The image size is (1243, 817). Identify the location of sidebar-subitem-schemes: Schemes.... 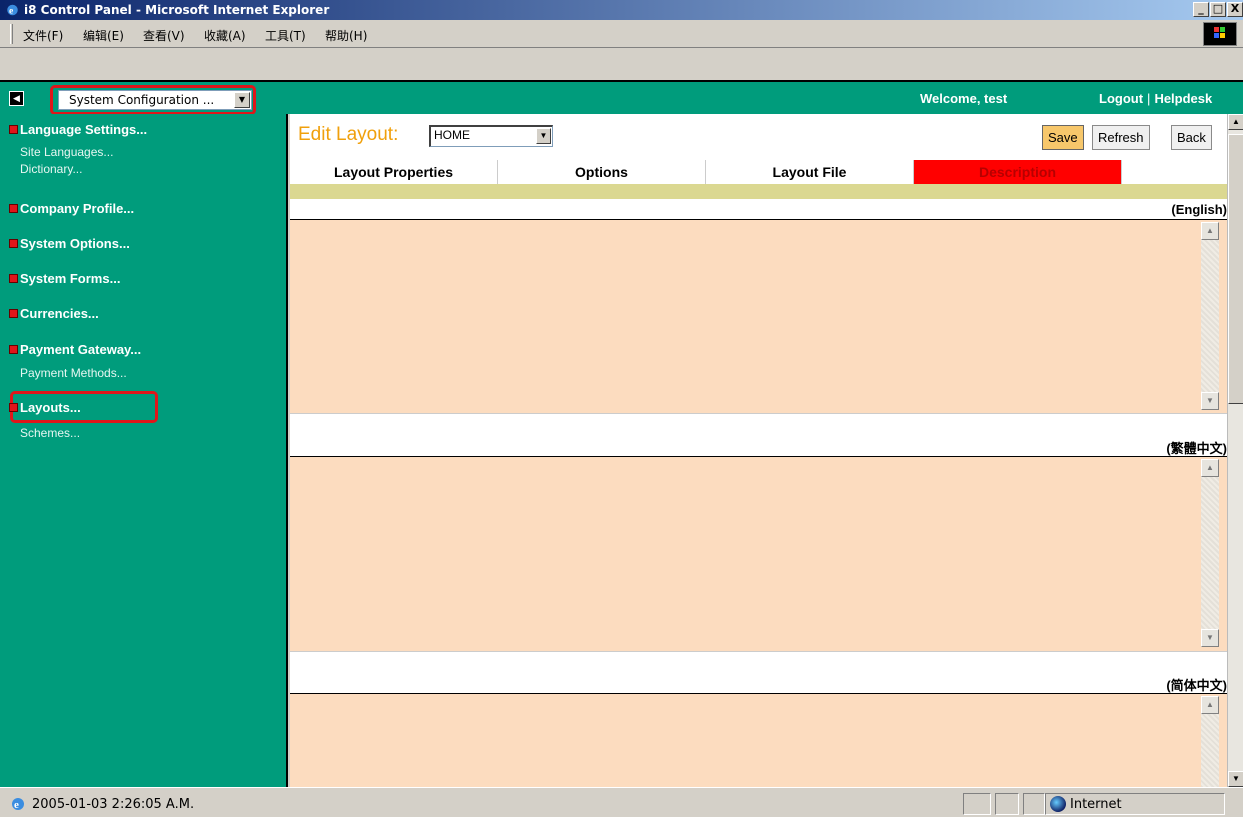
(50, 433).